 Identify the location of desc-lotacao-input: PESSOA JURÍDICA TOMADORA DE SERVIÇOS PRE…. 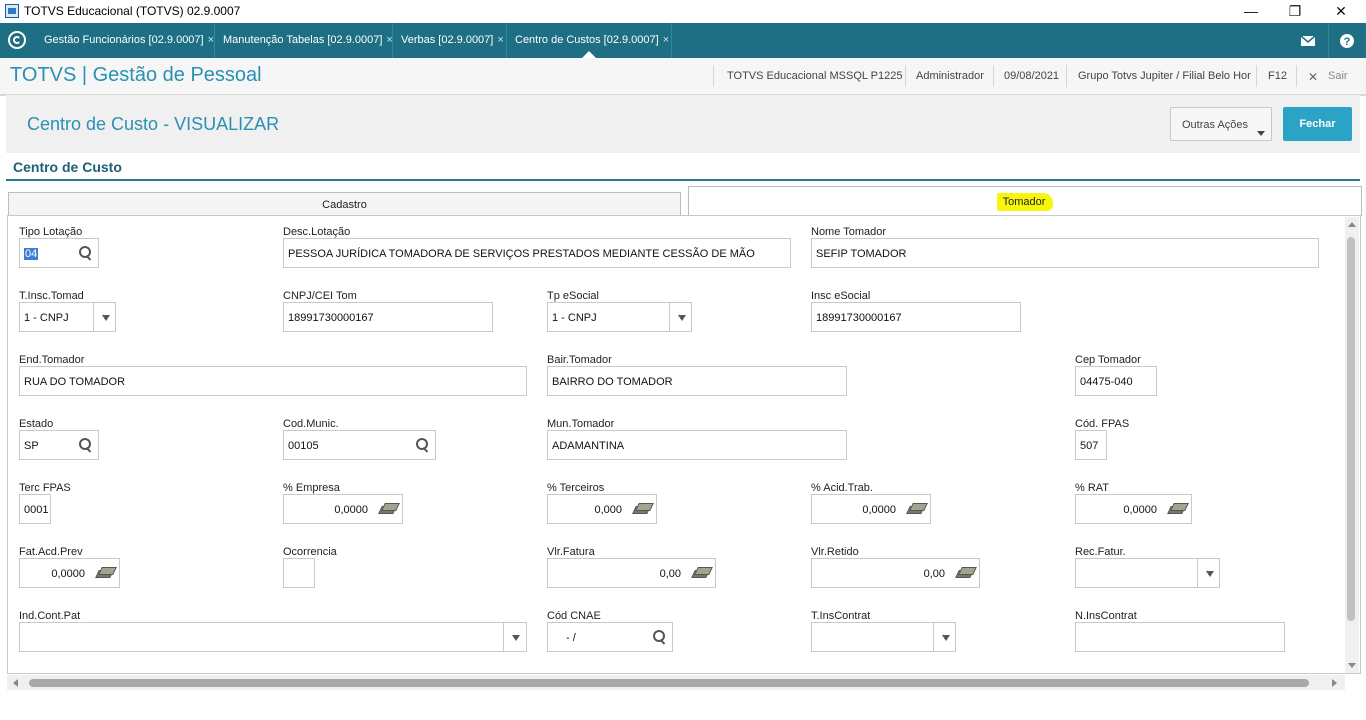
(537, 253).